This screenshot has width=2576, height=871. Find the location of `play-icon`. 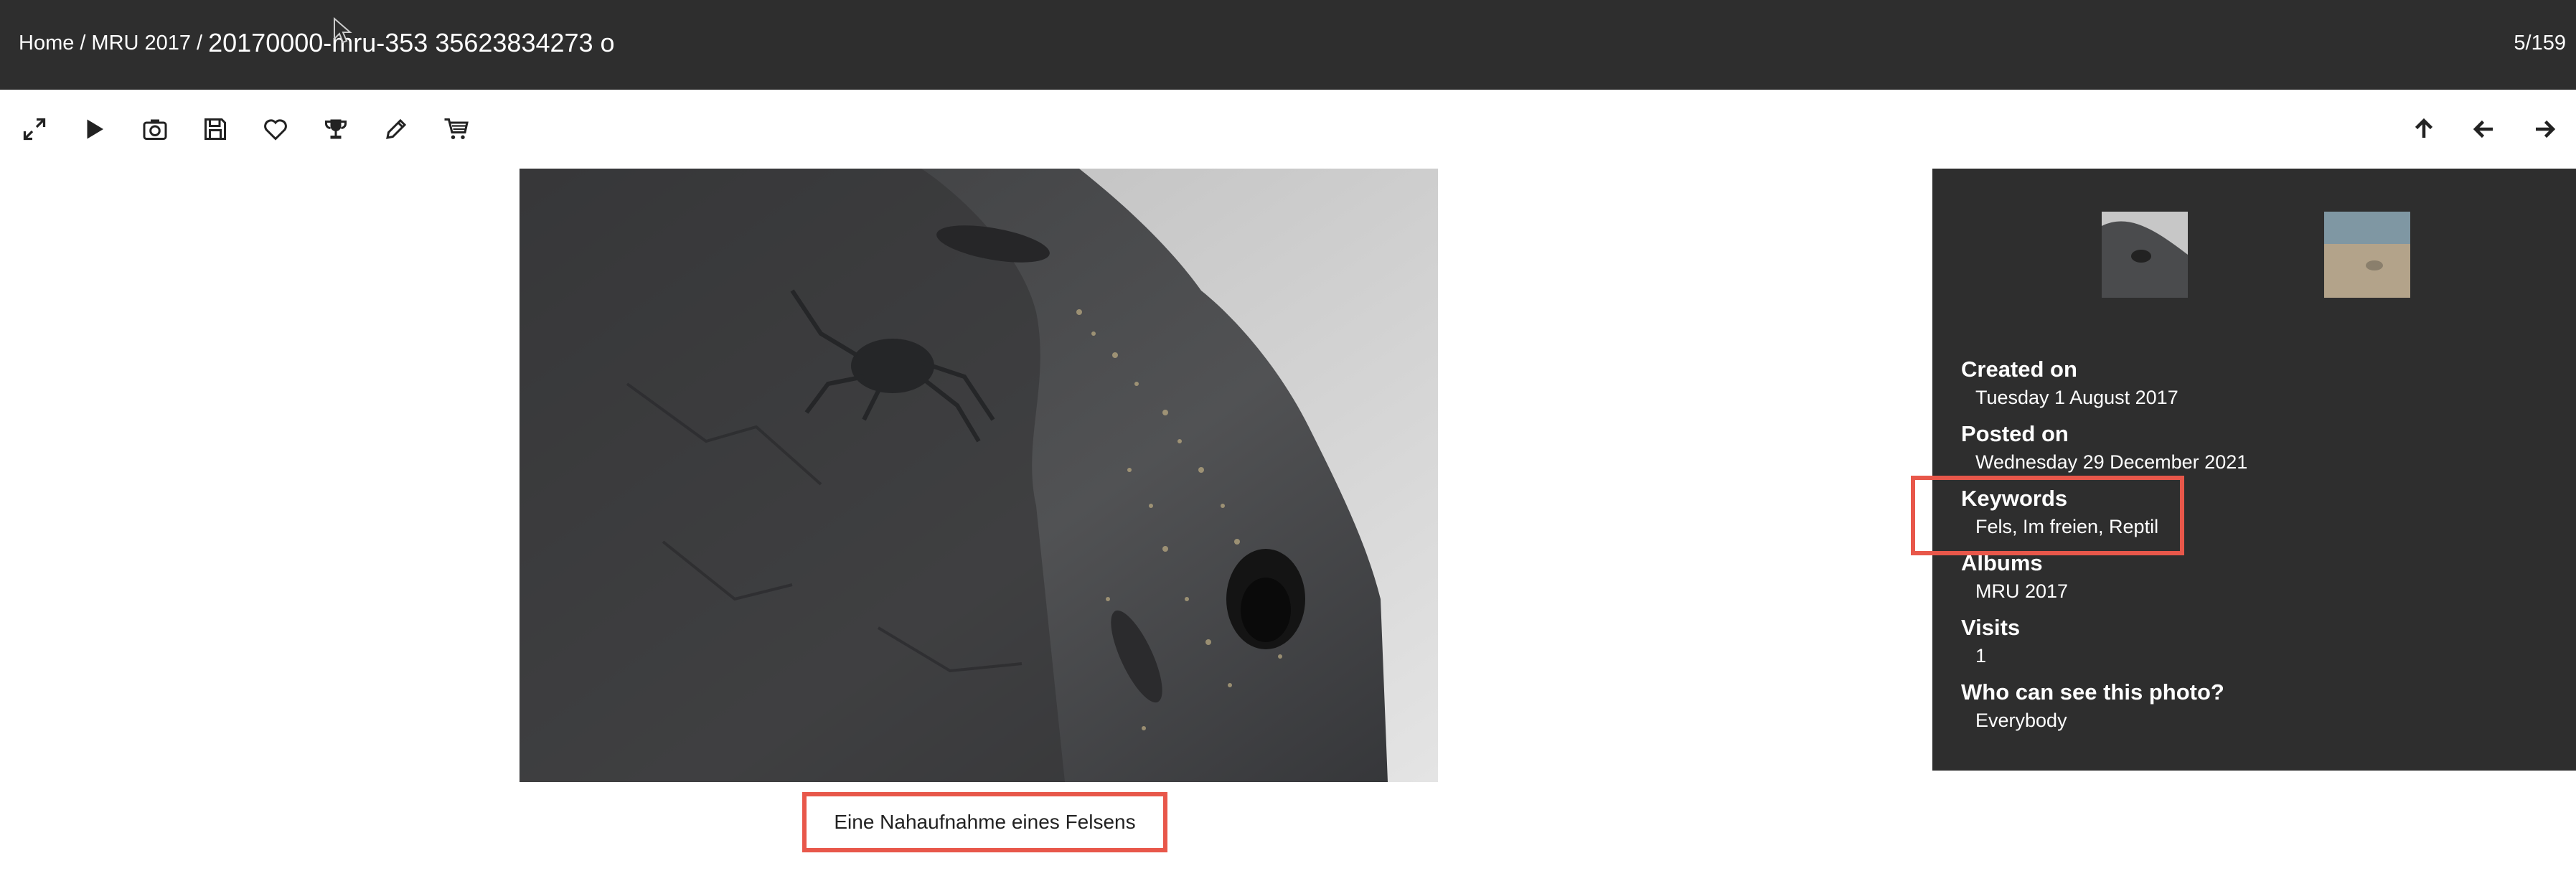

play-icon is located at coordinates (95, 129).